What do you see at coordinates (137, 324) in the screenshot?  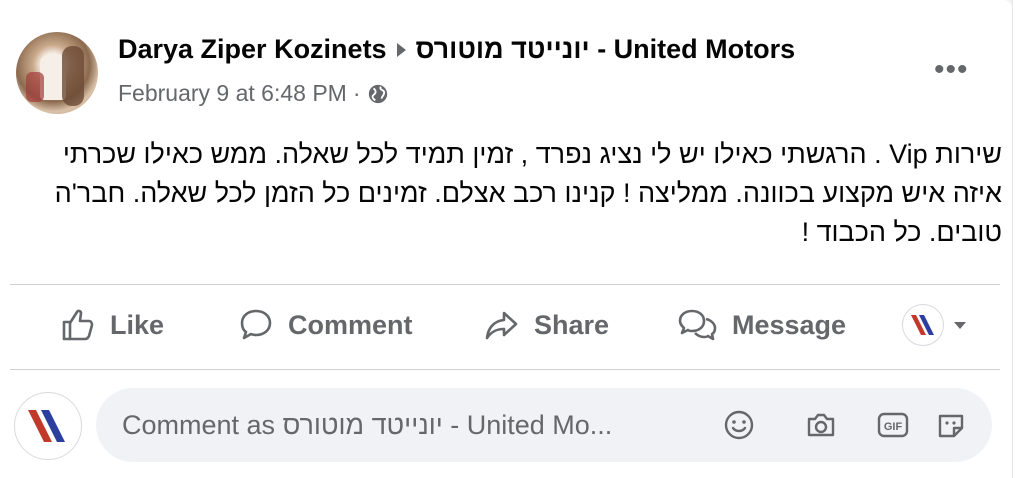 I see `like-label: Like` at bounding box center [137, 324].